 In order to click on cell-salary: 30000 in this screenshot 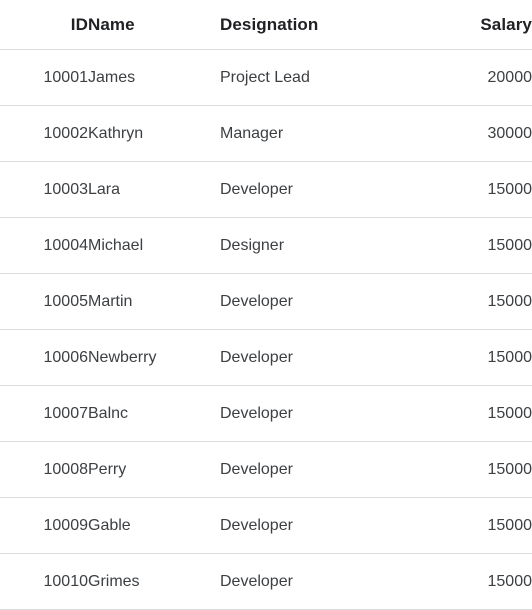, I will do `click(468, 133)`.